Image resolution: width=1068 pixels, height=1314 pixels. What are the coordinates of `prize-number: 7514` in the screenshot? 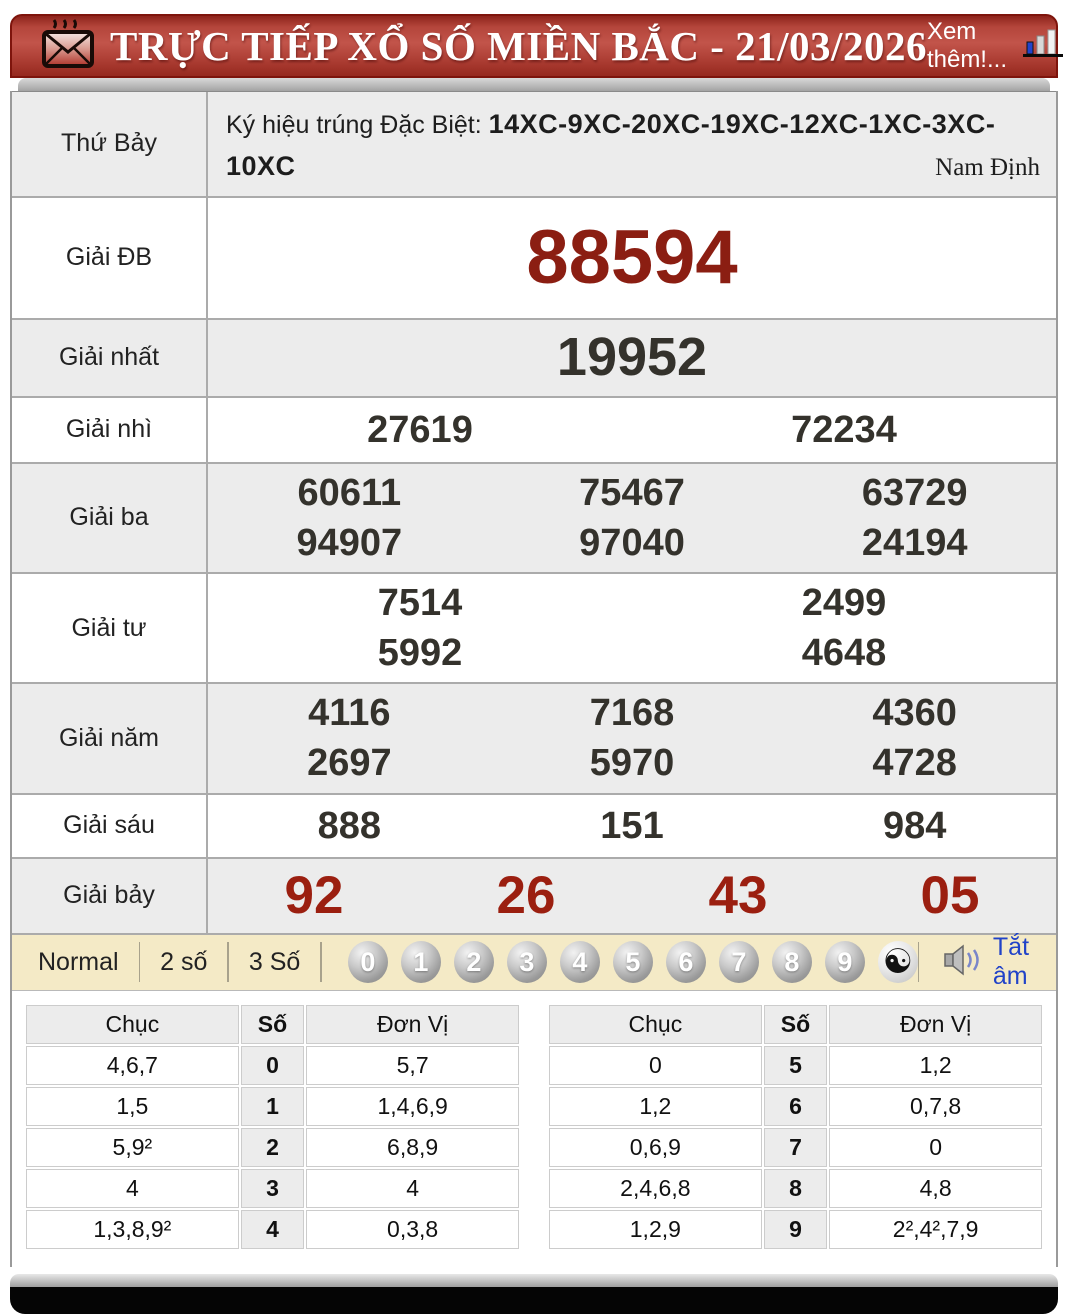 It's located at (420, 603).